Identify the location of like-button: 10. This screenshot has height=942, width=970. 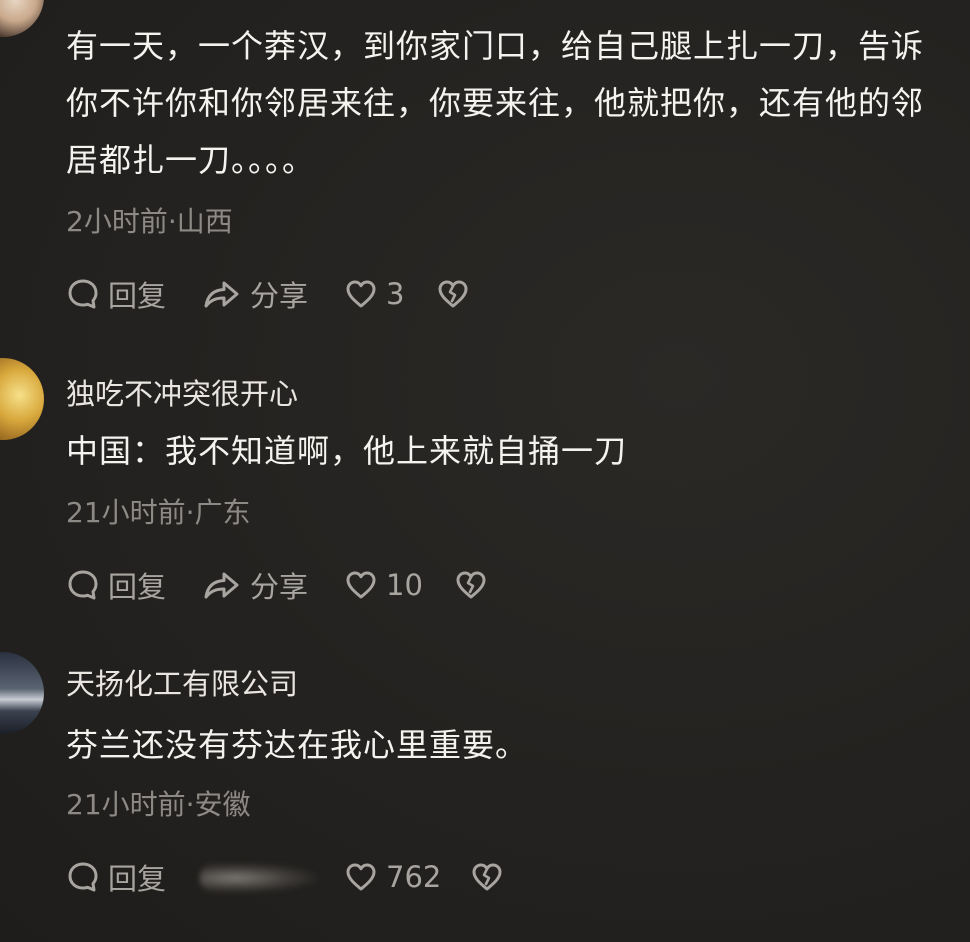
(383, 585).